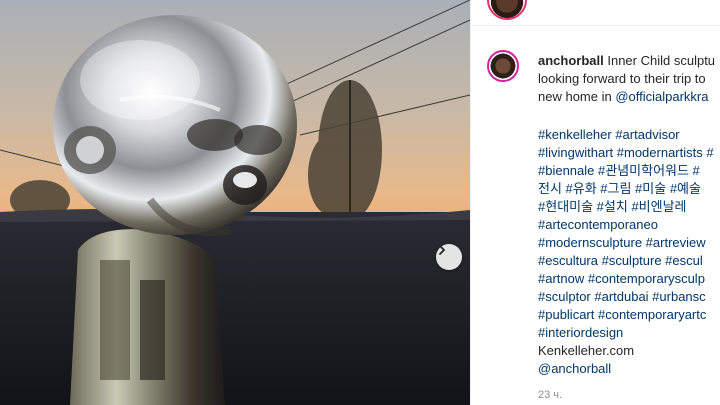 The width and height of the screenshot is (720, 405). I want to click on caption-line-3: new home in, so click(577, 96).